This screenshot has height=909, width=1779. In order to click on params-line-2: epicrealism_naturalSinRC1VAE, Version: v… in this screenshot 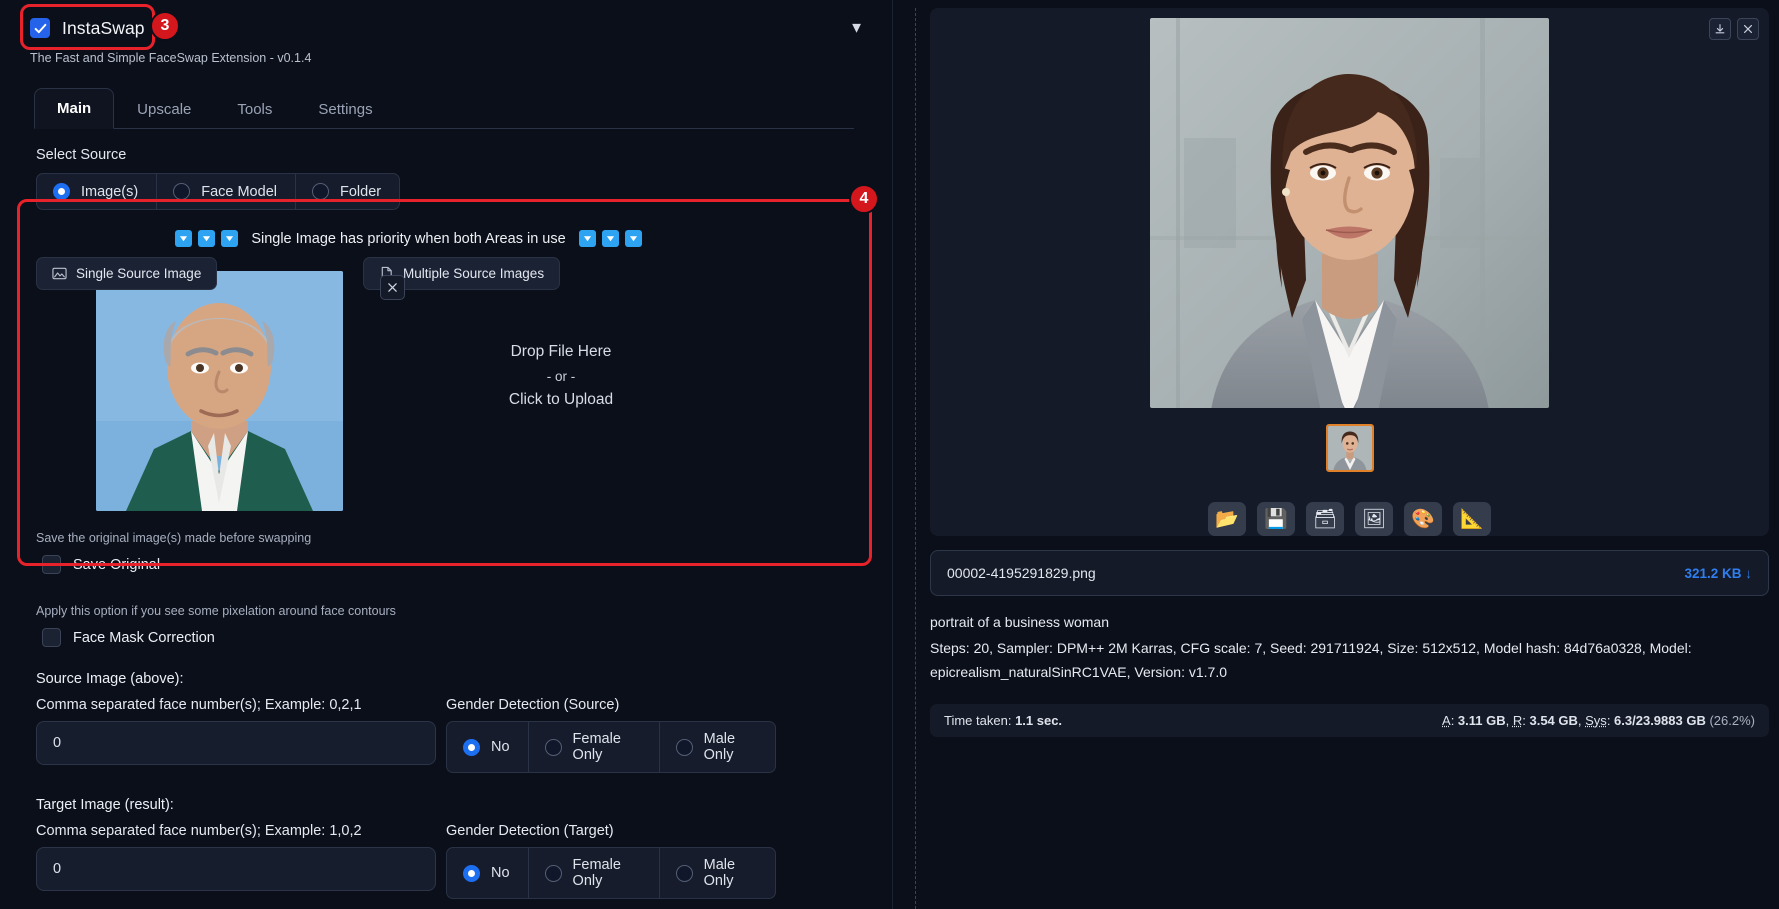, I will do `click(1079, 672)`.